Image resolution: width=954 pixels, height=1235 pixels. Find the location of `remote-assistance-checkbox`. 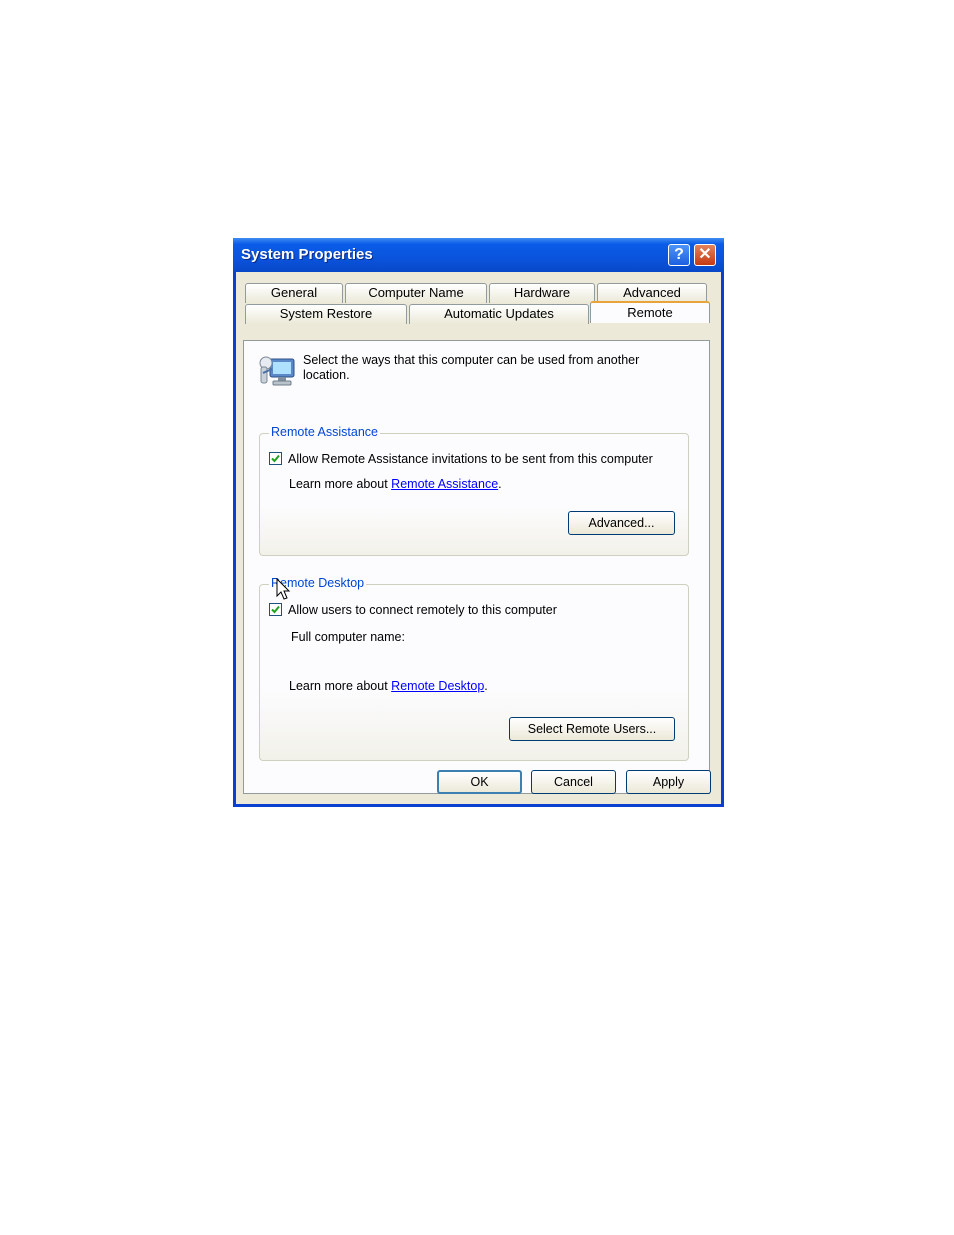

remote-assistance-checkbox is located at coordinates (275, 458).